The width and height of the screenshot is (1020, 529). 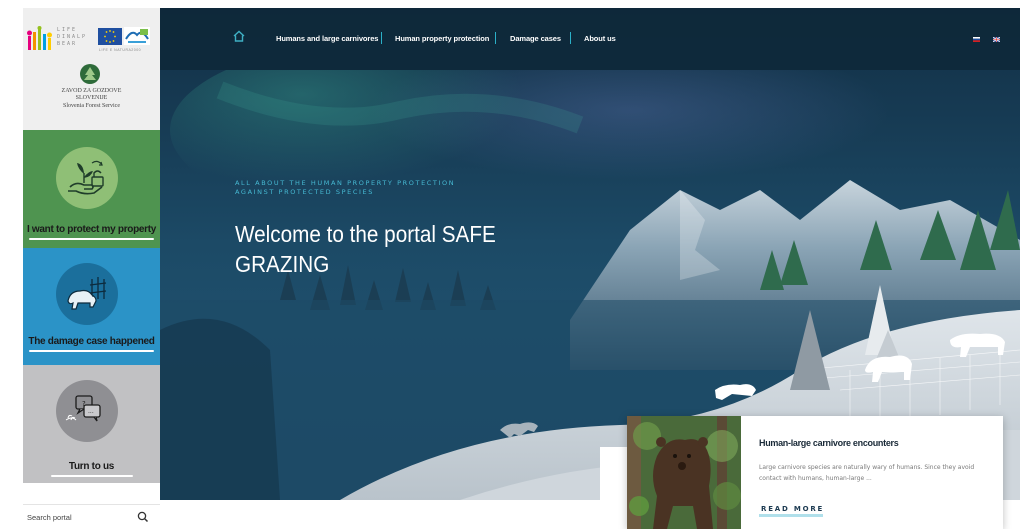 What do you see at coordinates (143, 517) in the screenshot?
I see `search-icon` at bounding box center [143, 517].